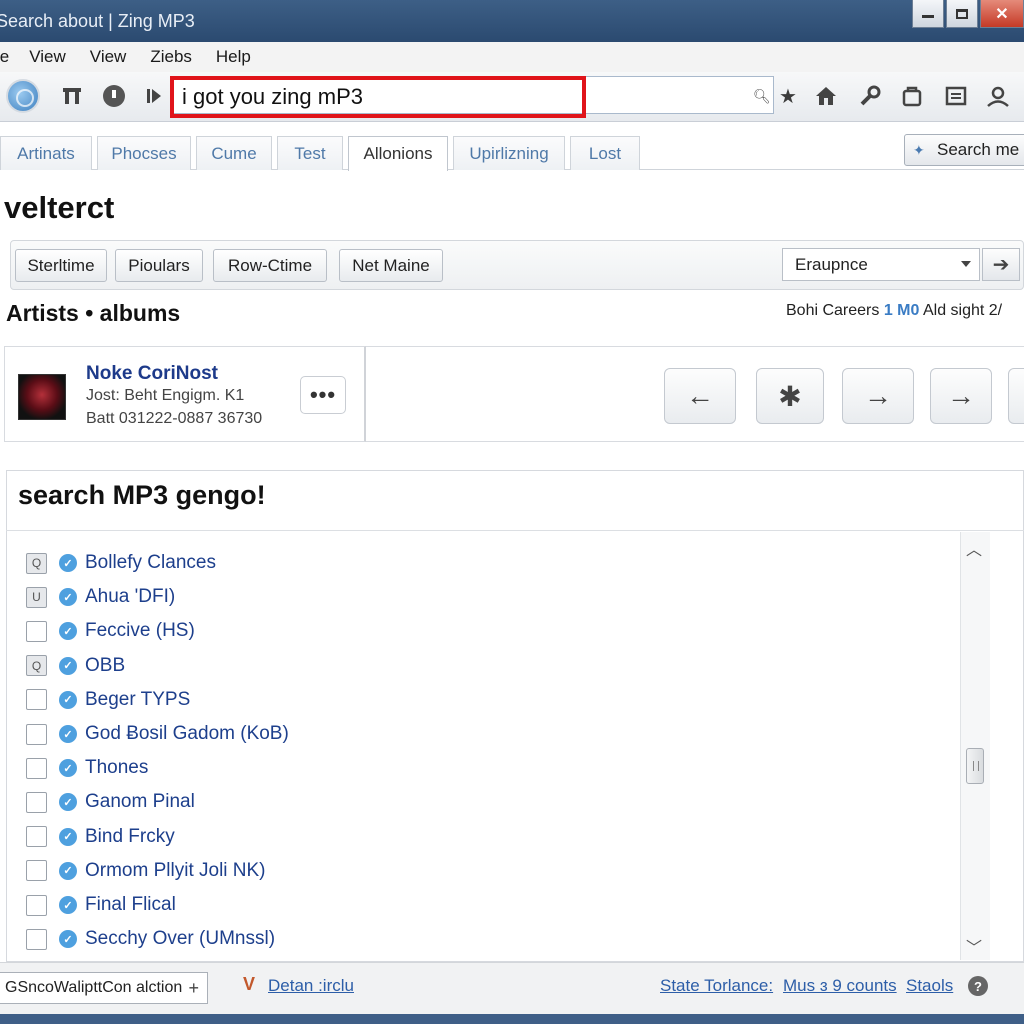 This screenshot has width=1024, height=1024. Describe the element at coordinates (270, 265) in the screenshot. I see `filter-row-ctime-button: Row-Ctime` at that location.